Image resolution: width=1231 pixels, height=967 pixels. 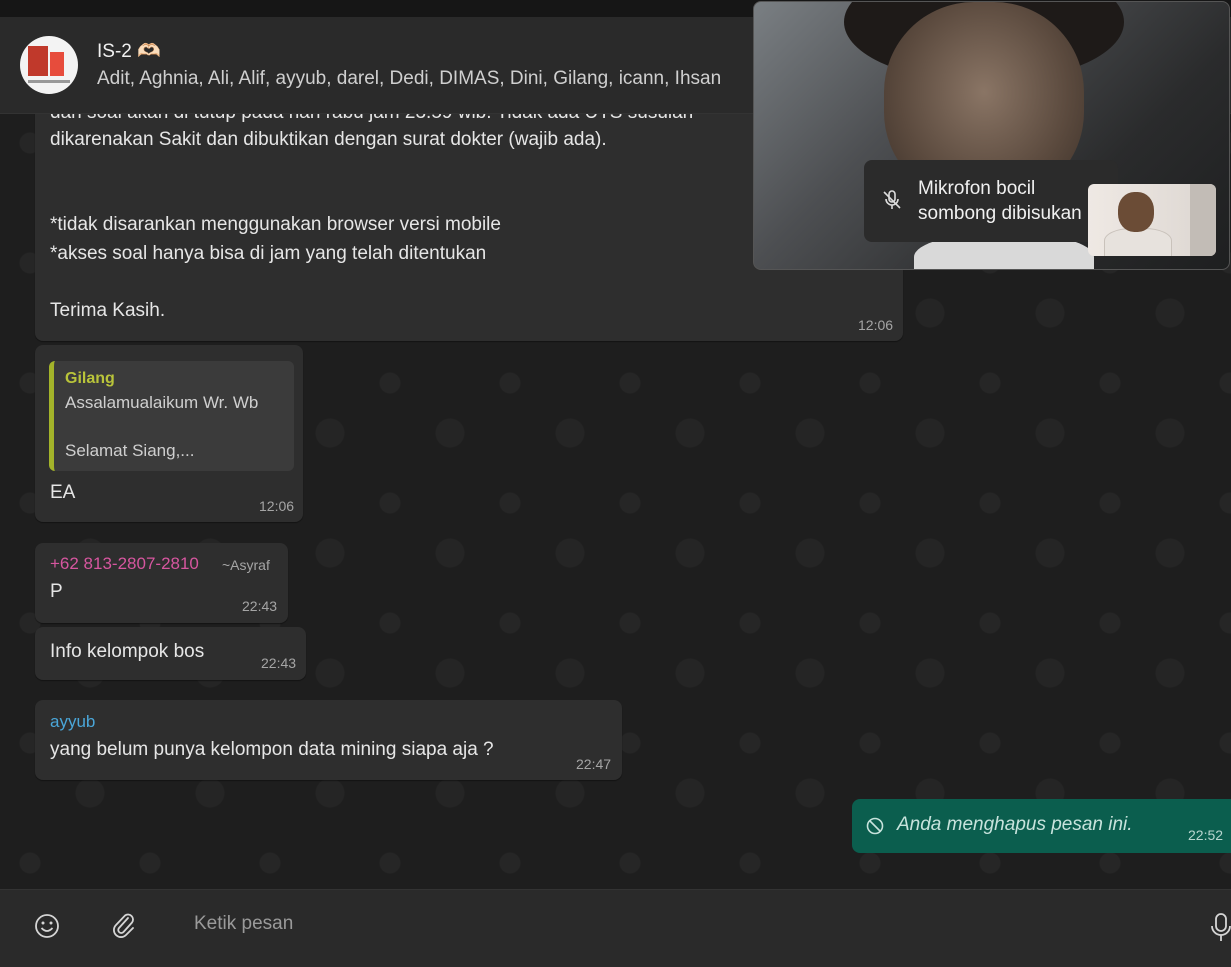 I want to click on mute-notification-line: sombong dibisukan, so click(x=1000, y=213).